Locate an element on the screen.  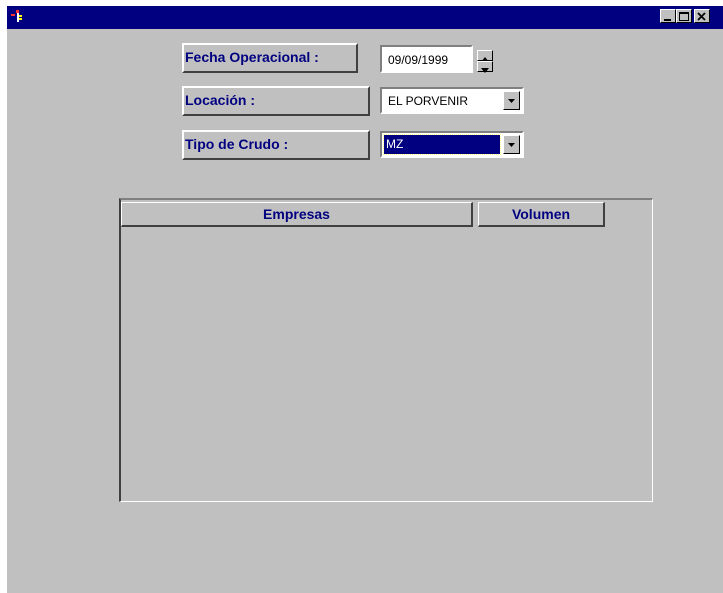
maximize-icon is located at coordinates (684, 16).